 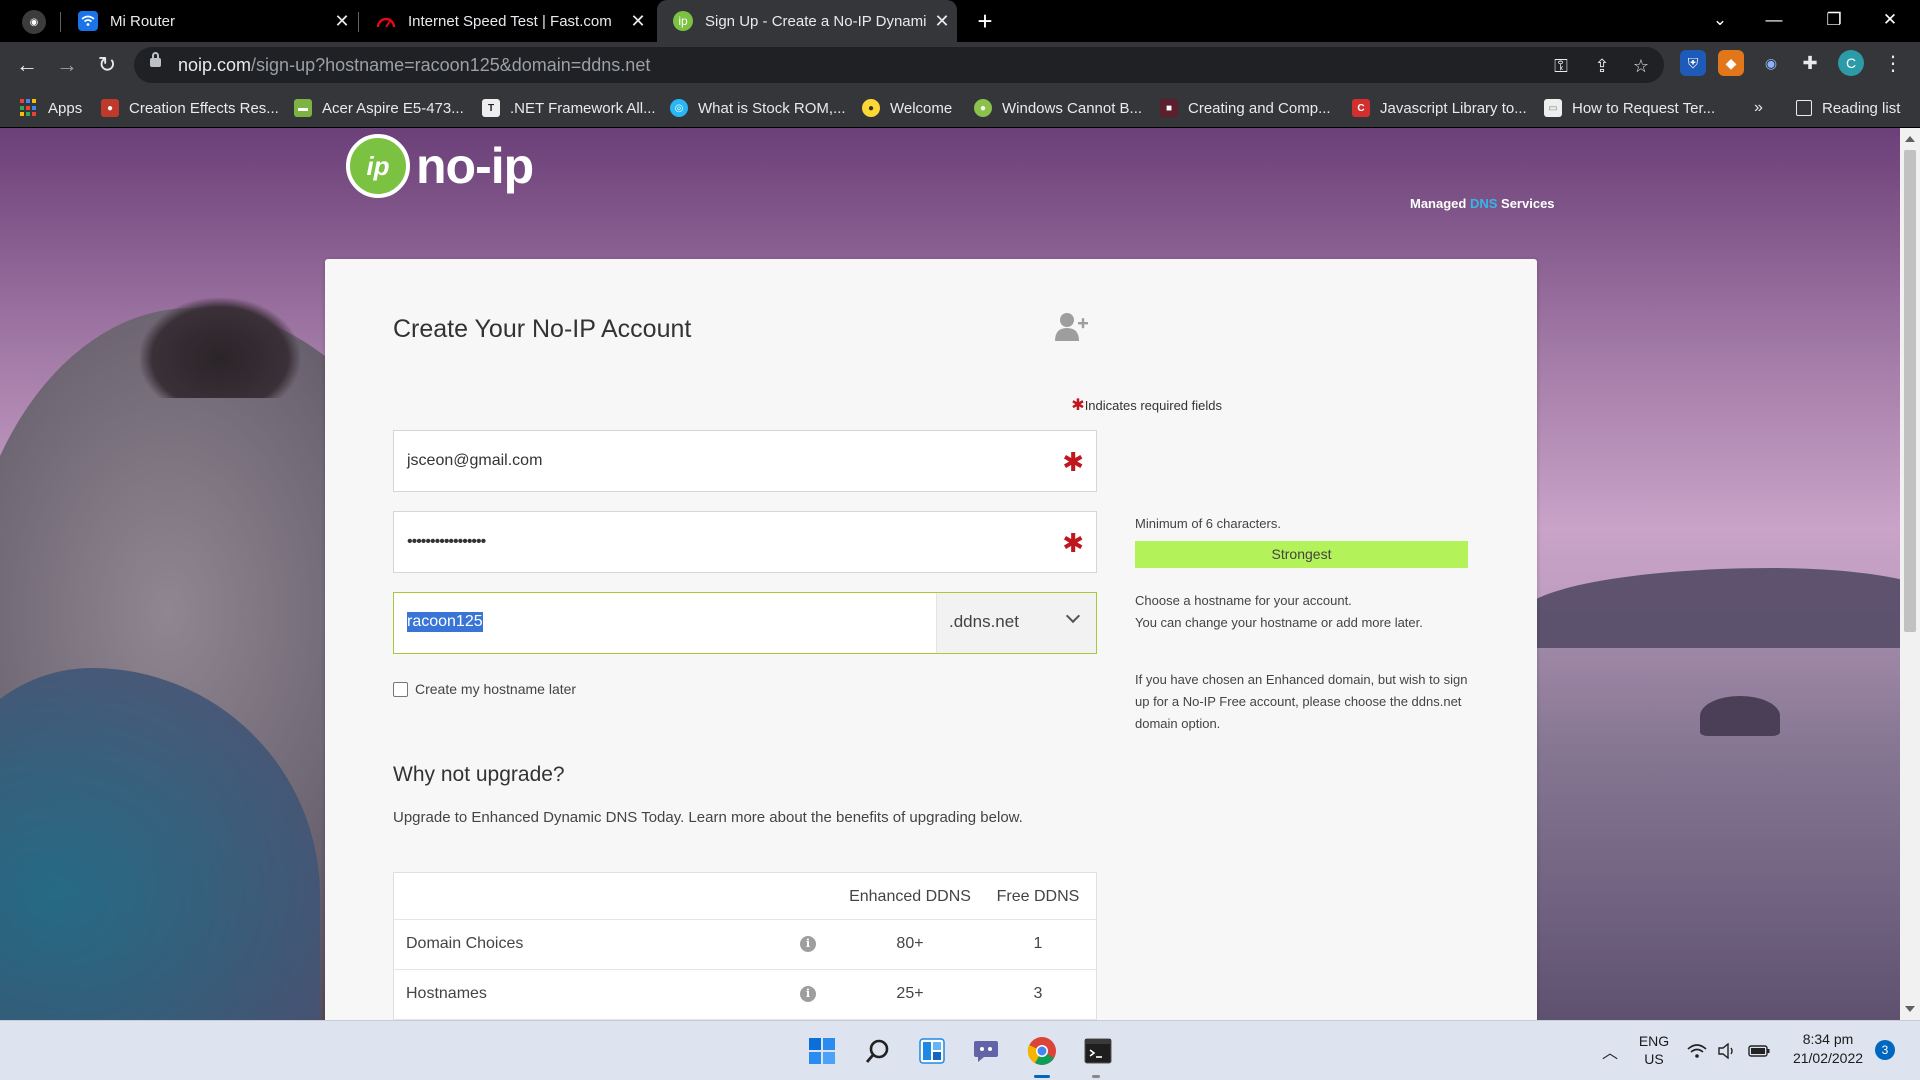 What do you see at coordinates (1610, 1051) in the screenshot?
I see `chevron-up-icon: ︿` at bounding box center [1610, 1051].